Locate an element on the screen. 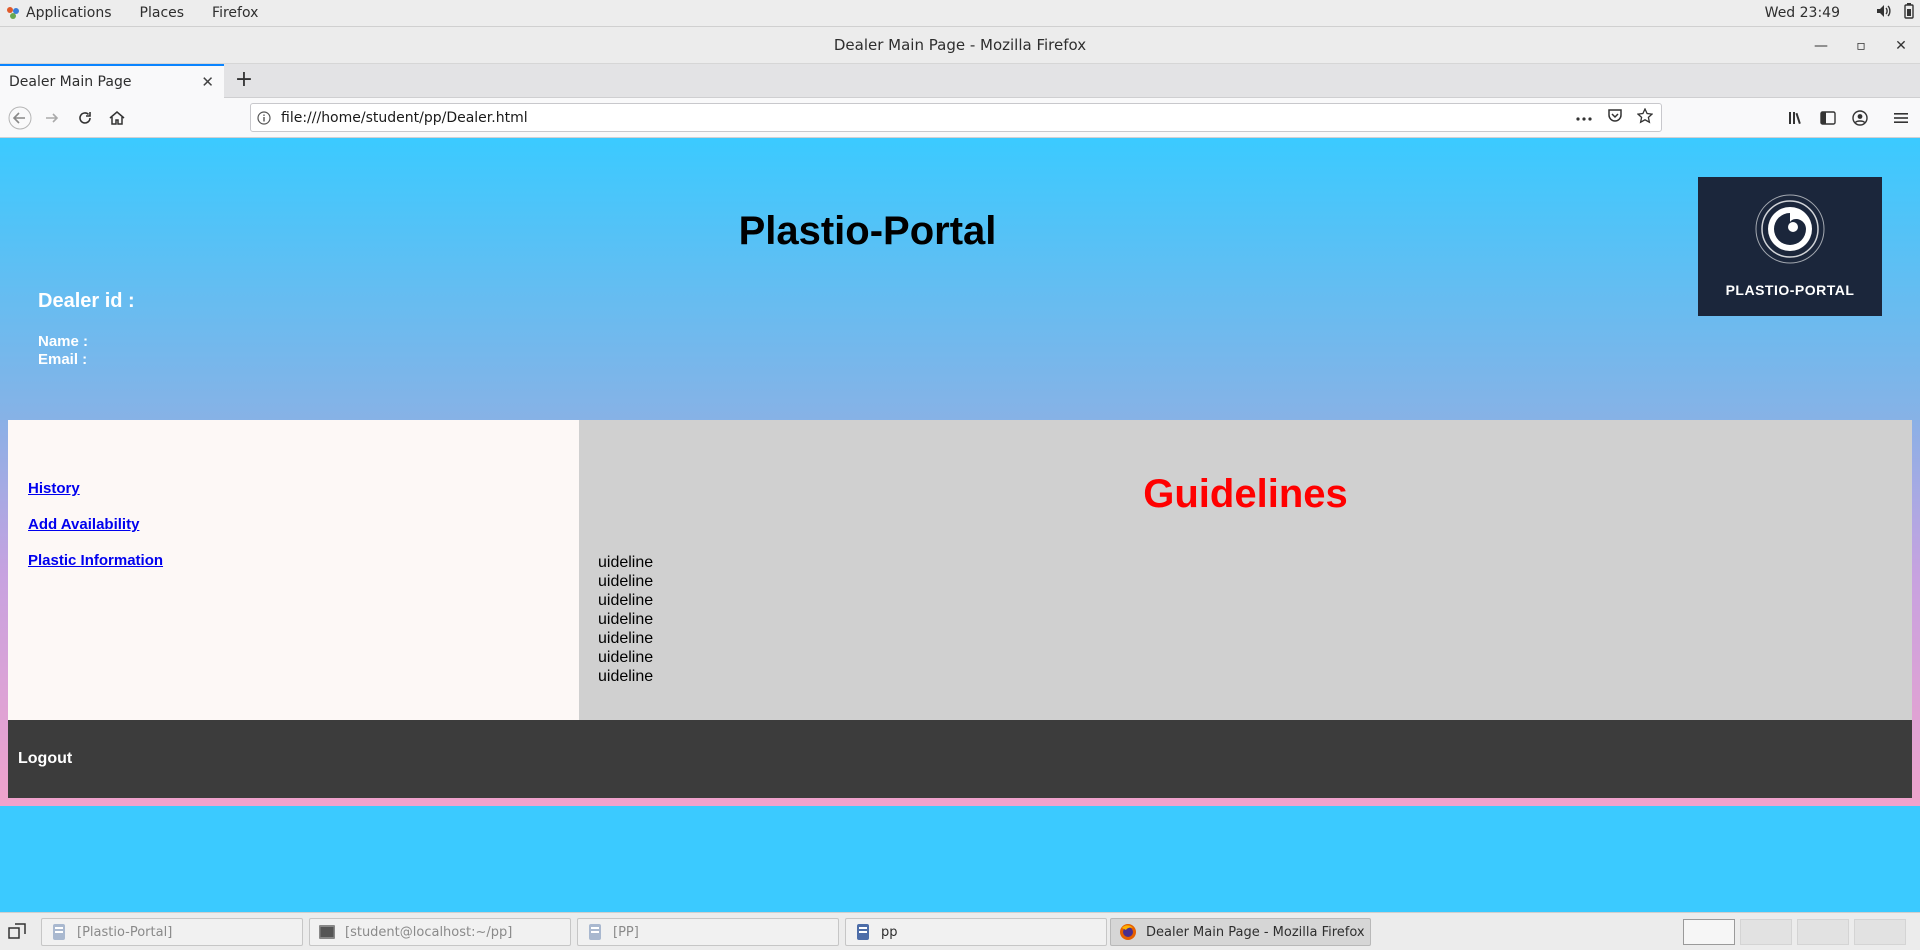 The image size is (1920, 950). taskbar-item-terminal: [student@localhost:~/pp] is located at coordinates (440, 932).